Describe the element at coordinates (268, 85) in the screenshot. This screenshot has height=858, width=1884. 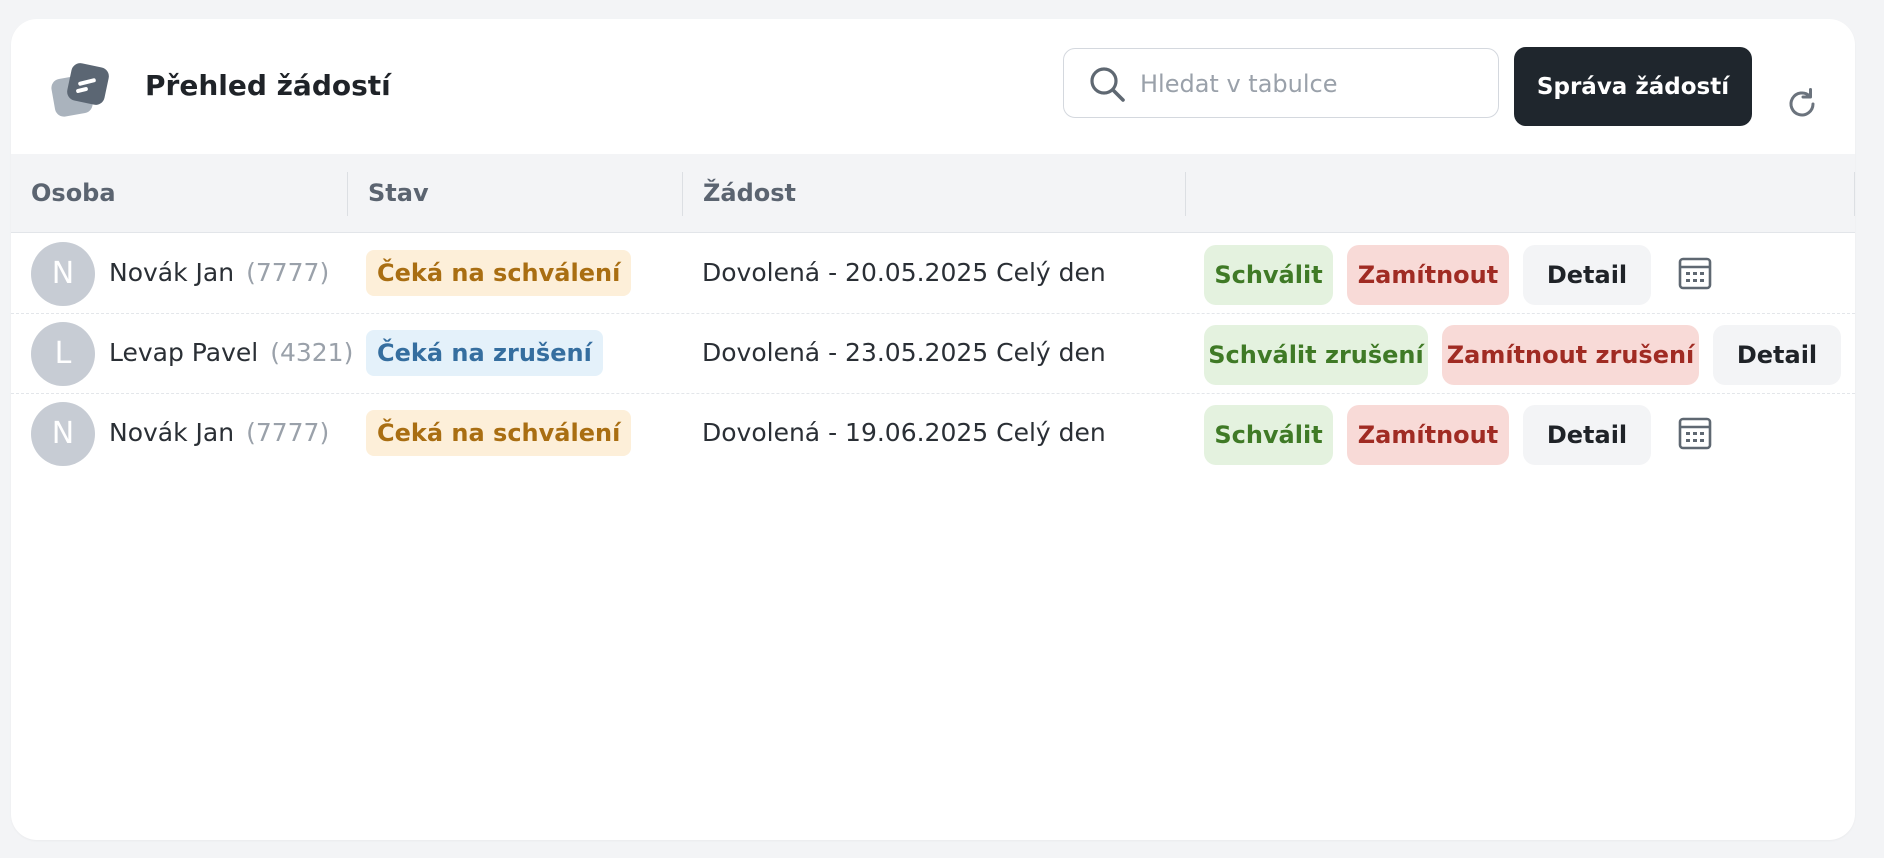
I see `page-title: Přehled žádostí` at that location.